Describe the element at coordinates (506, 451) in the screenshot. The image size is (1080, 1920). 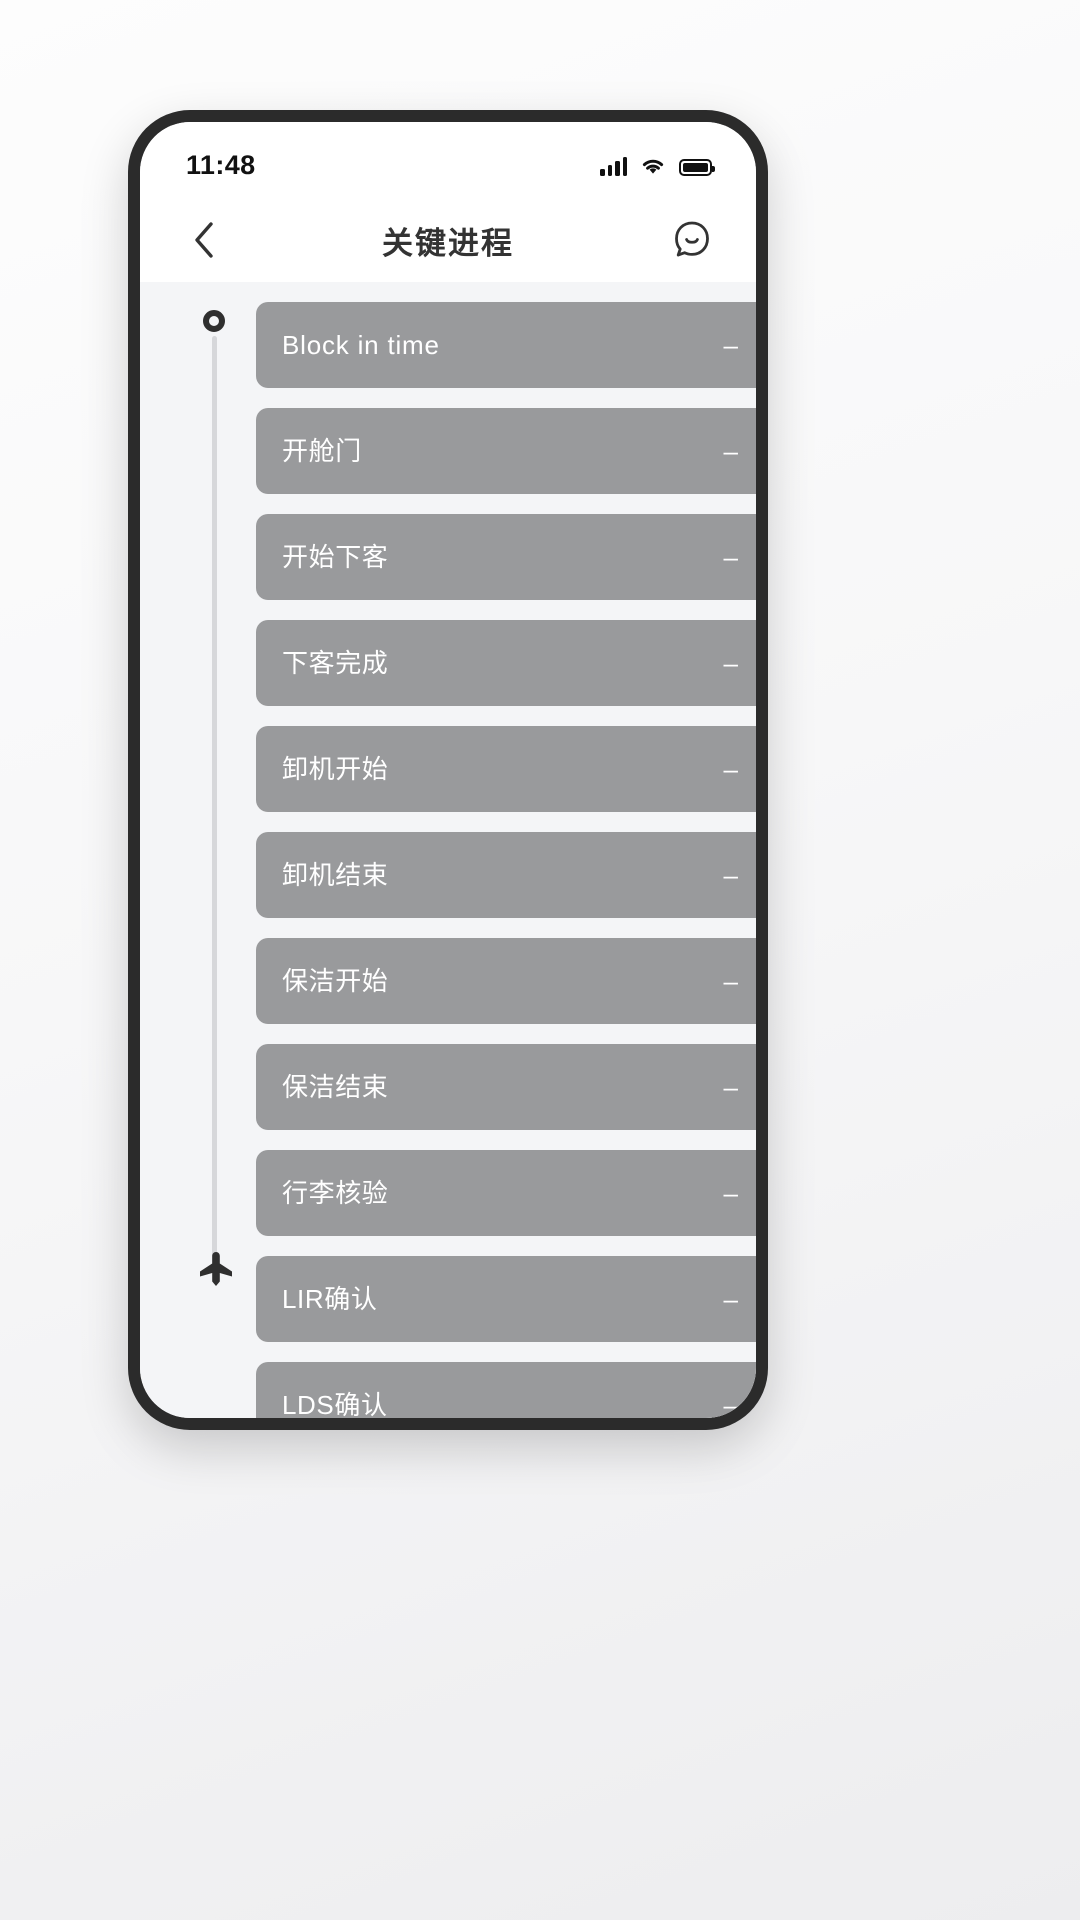
I see `process-card: 开舱门 –` at that location.